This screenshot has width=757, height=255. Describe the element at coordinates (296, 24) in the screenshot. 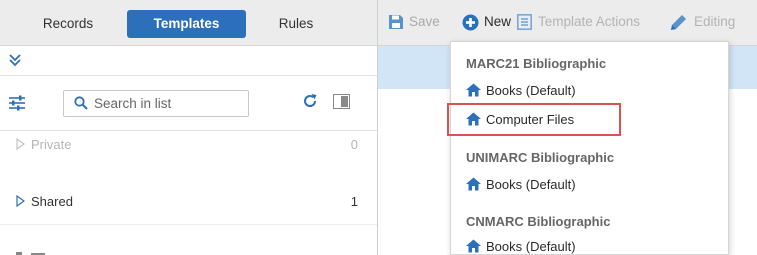

I see `tab-rules: Rules` at that location.